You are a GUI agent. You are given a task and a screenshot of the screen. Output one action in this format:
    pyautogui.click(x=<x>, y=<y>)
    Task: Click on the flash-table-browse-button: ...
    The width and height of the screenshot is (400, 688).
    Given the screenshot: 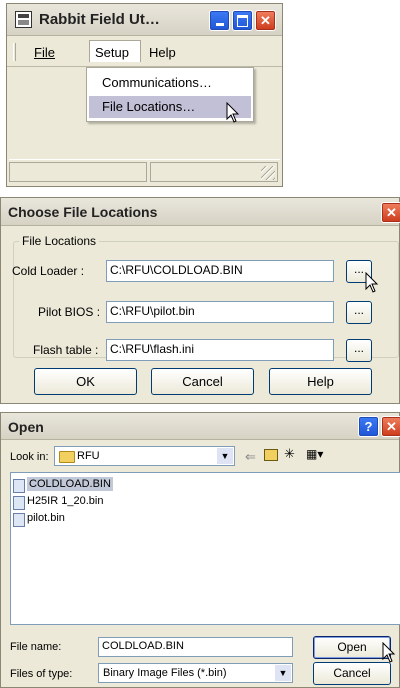 What is the action you would take?
    pyautogui.click(x=359, y=350)
    